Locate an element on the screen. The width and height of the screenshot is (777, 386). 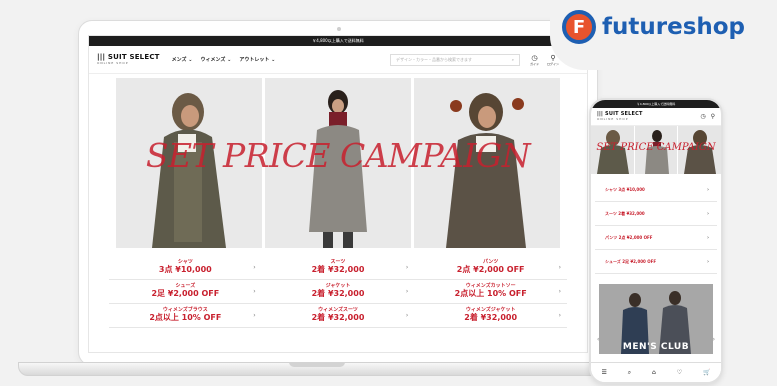
search-input: デザイン・カラー・品番から検索できます ⌕ is located at coordinates (454, 59).